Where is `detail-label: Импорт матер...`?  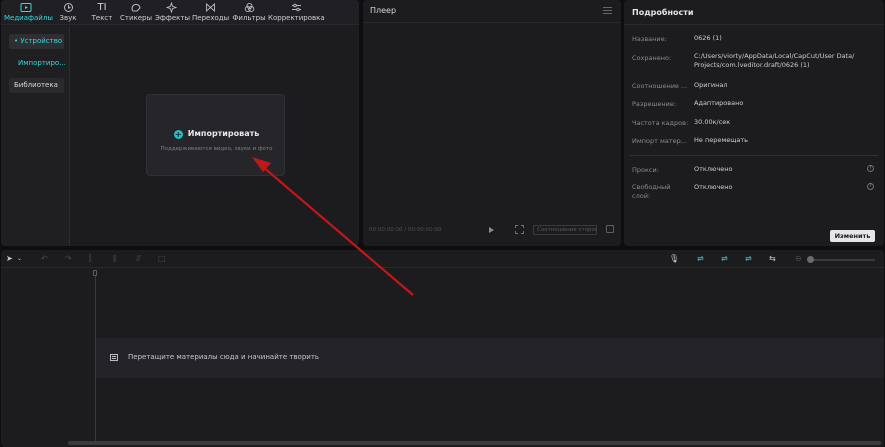
detail-label: Импорт матер... is located at coordinates (659, 141).